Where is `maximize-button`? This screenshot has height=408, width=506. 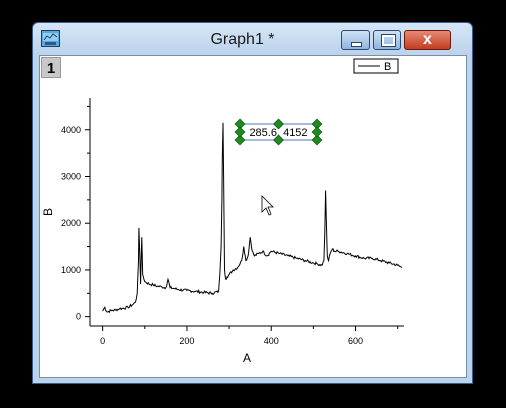 maximize-button is located at coordinates (387, 40).